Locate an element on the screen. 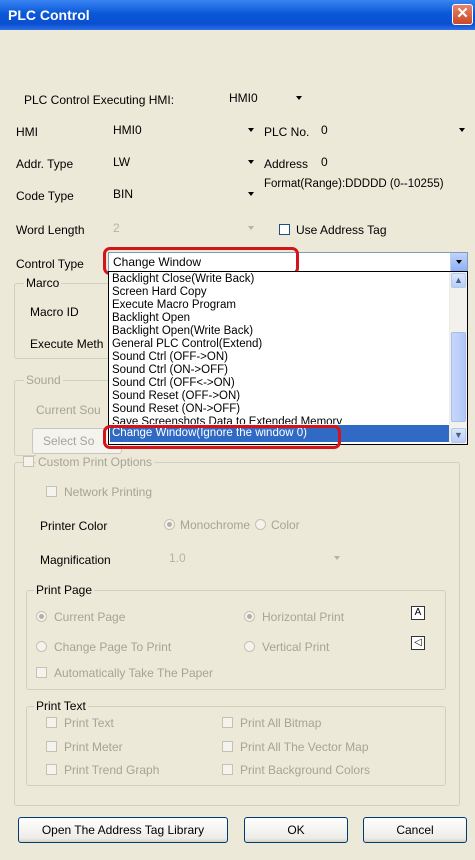 Image resolution: width=475 pixels, height=860 pixels. close-button: ✕ is located at coordinates (462, 14).